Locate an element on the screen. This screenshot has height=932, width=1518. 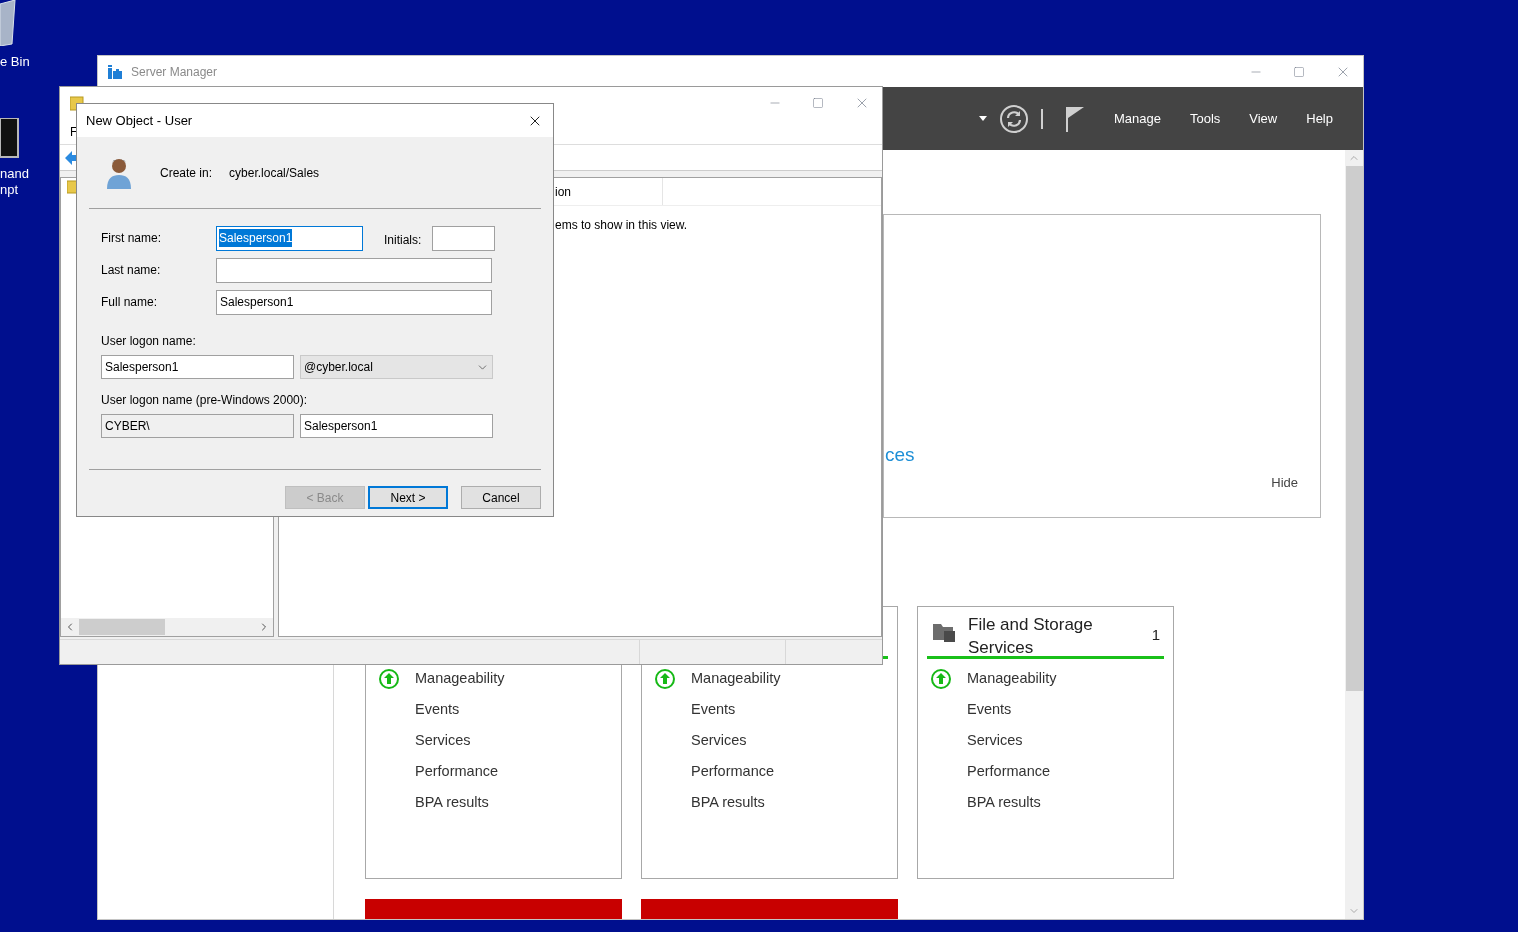
create-in-label: Create in: is located at coordinates (186, 173).